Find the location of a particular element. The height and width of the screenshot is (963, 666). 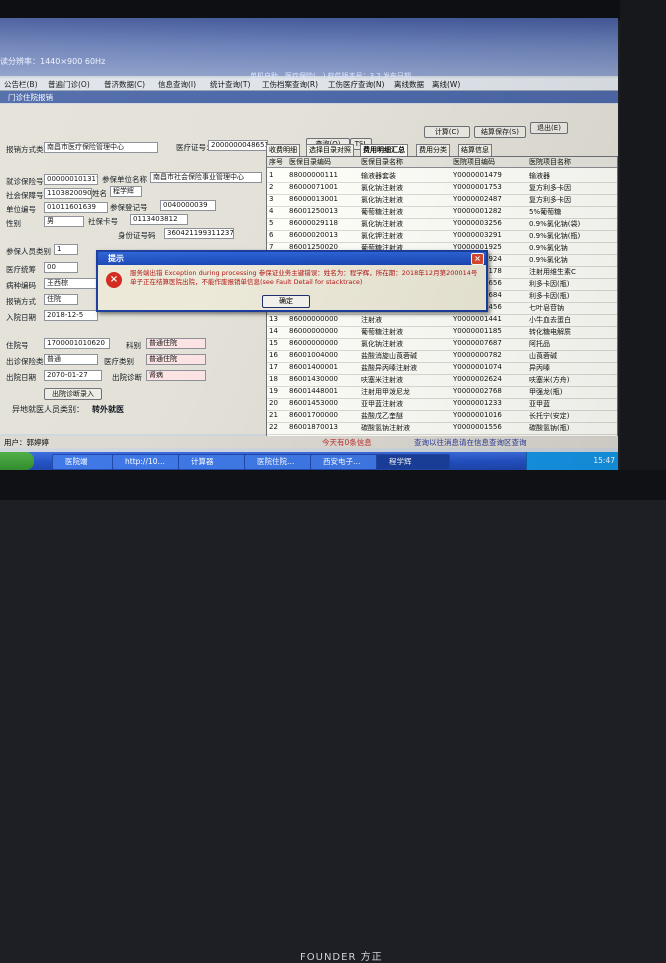

grid-cell: 复方利多卡因 is located at coordinates (550, 188).